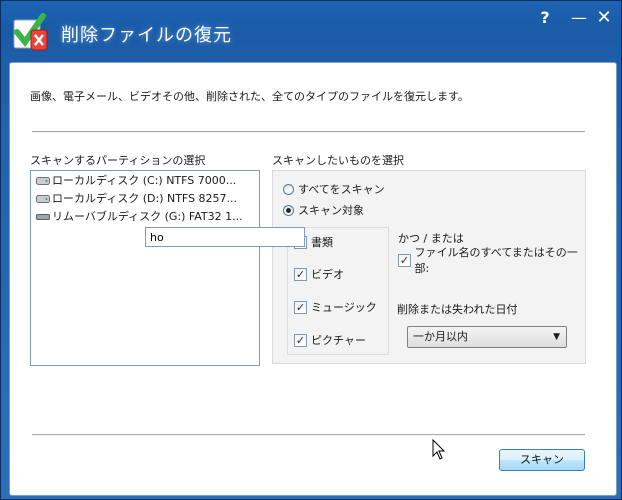 This screenshot has height=500, width=622. I want to click on title-bar: 削除ファイルの復元 ? — ✕, so click(311, 31).